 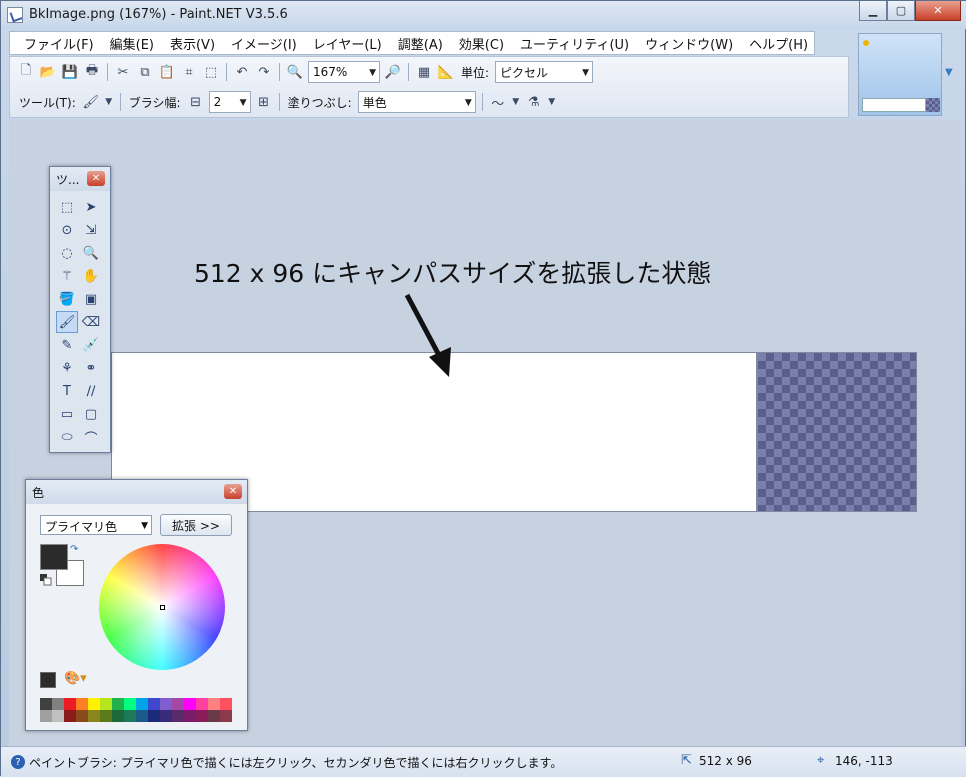 I want to click on reset-colors-icon, so click(x=46, y=580).